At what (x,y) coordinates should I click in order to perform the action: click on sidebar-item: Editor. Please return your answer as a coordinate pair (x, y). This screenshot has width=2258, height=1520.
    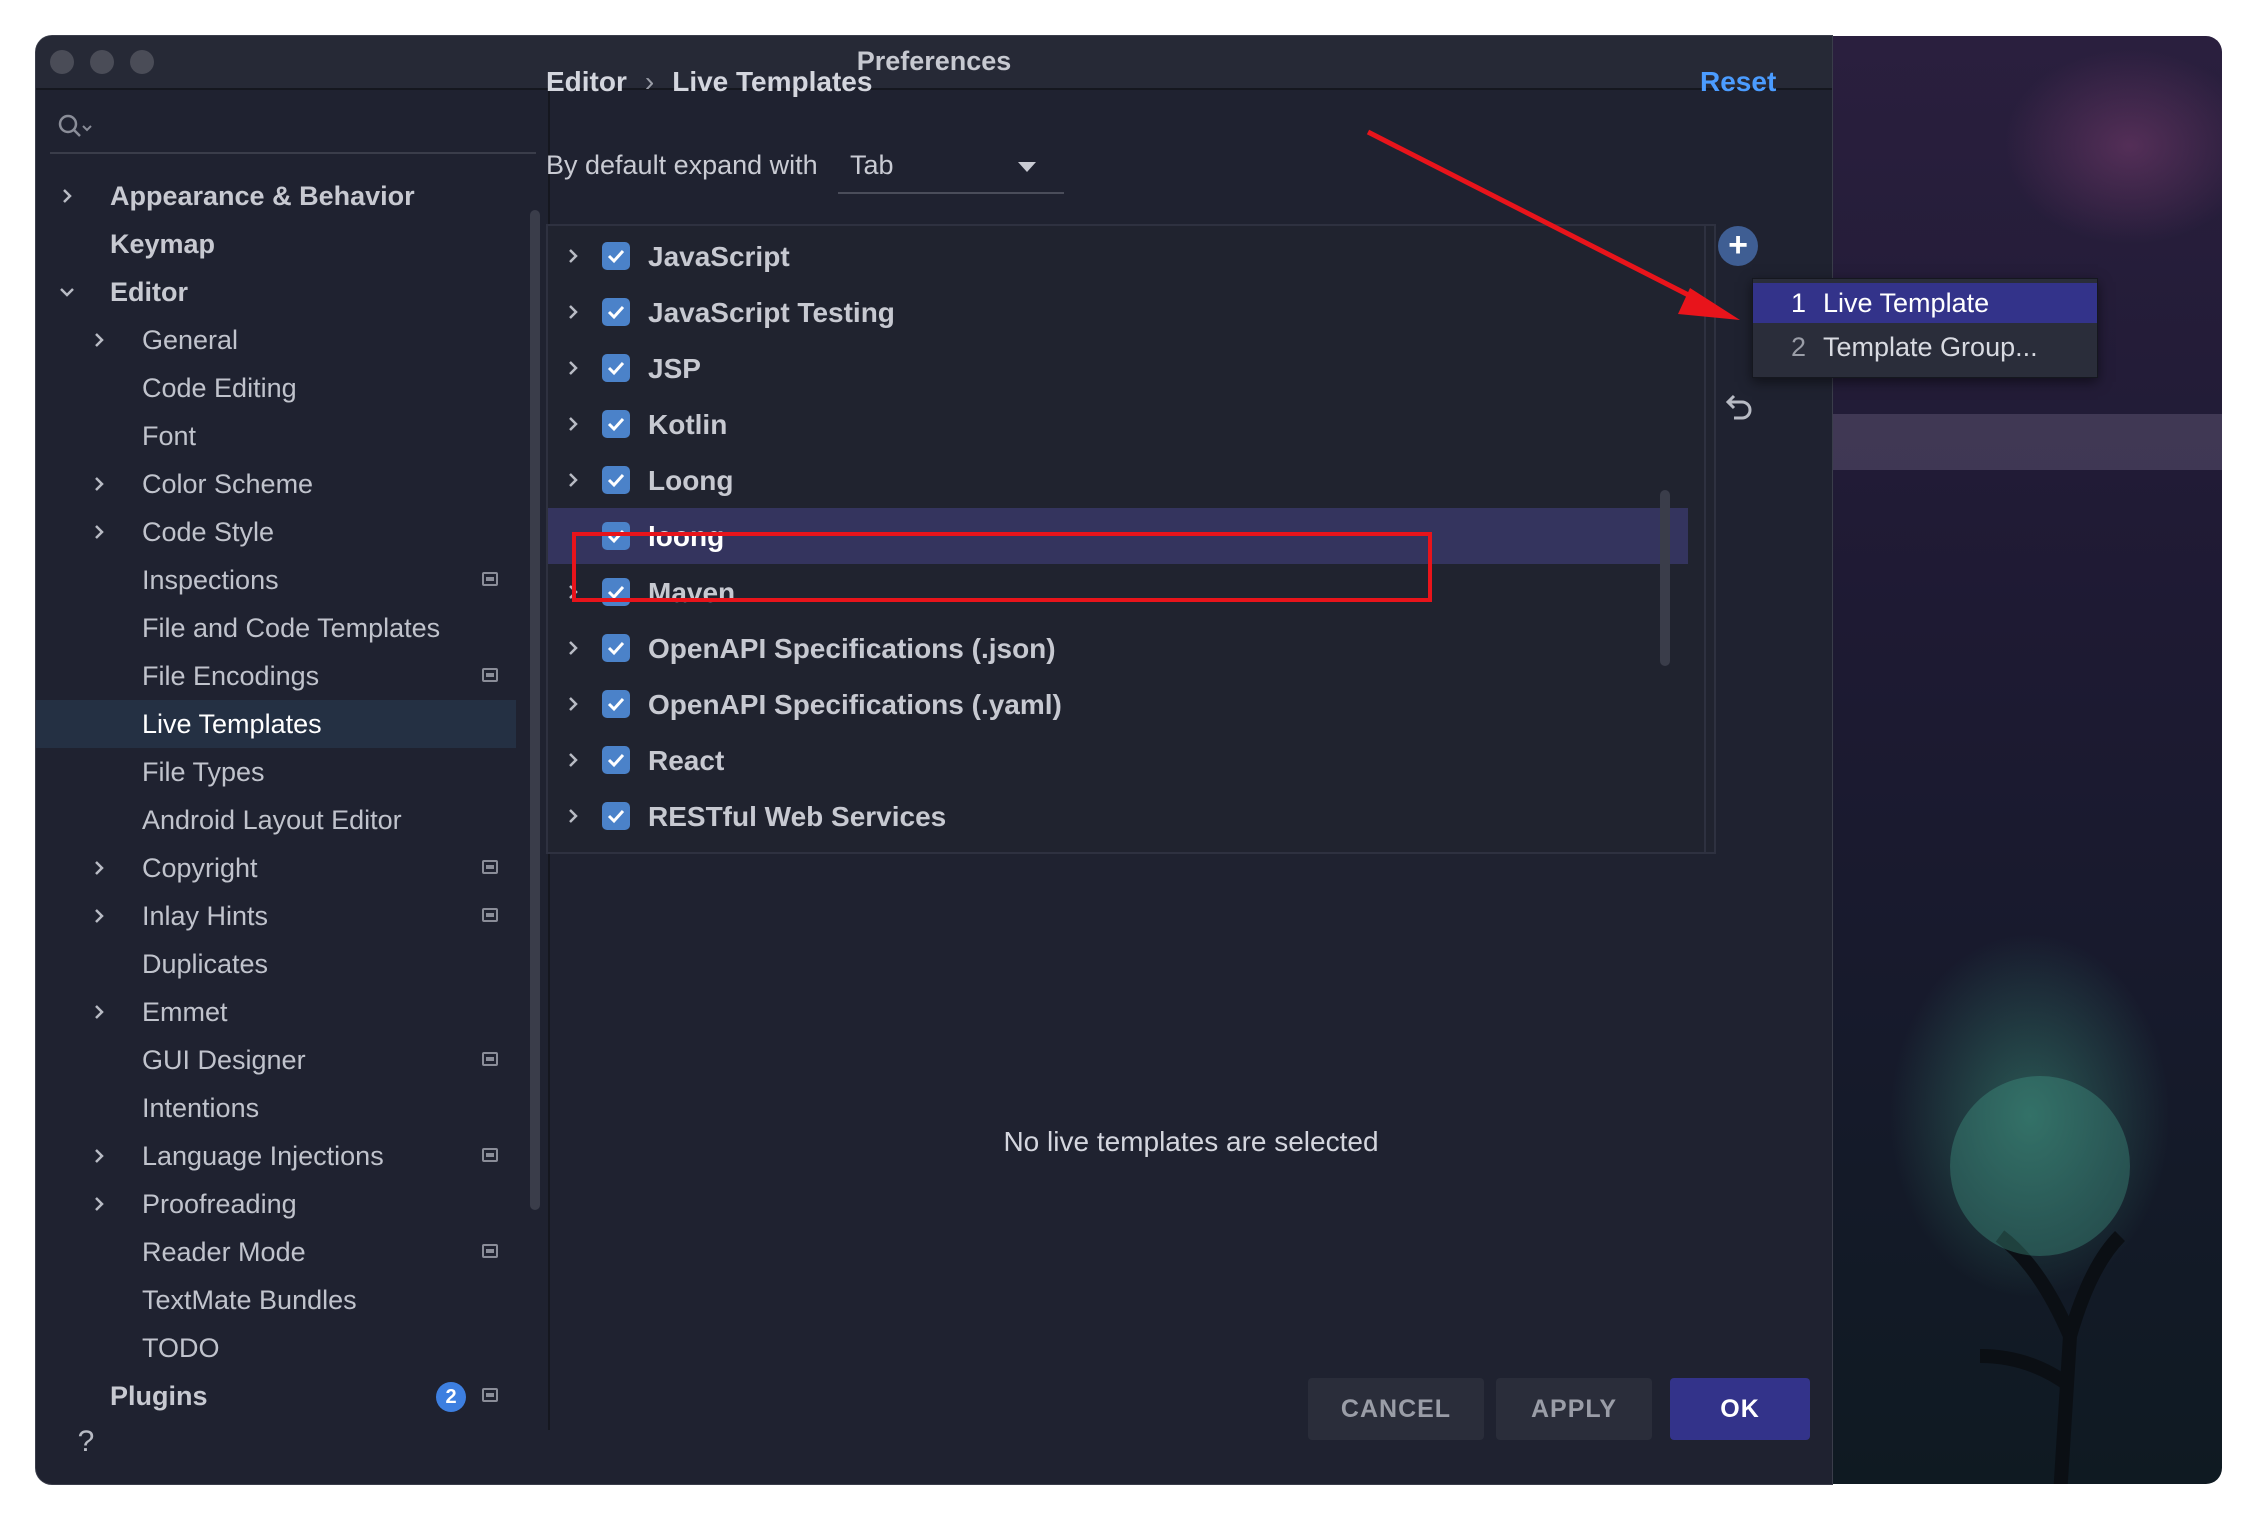
    Looking at the image, I should click on (276, 292).